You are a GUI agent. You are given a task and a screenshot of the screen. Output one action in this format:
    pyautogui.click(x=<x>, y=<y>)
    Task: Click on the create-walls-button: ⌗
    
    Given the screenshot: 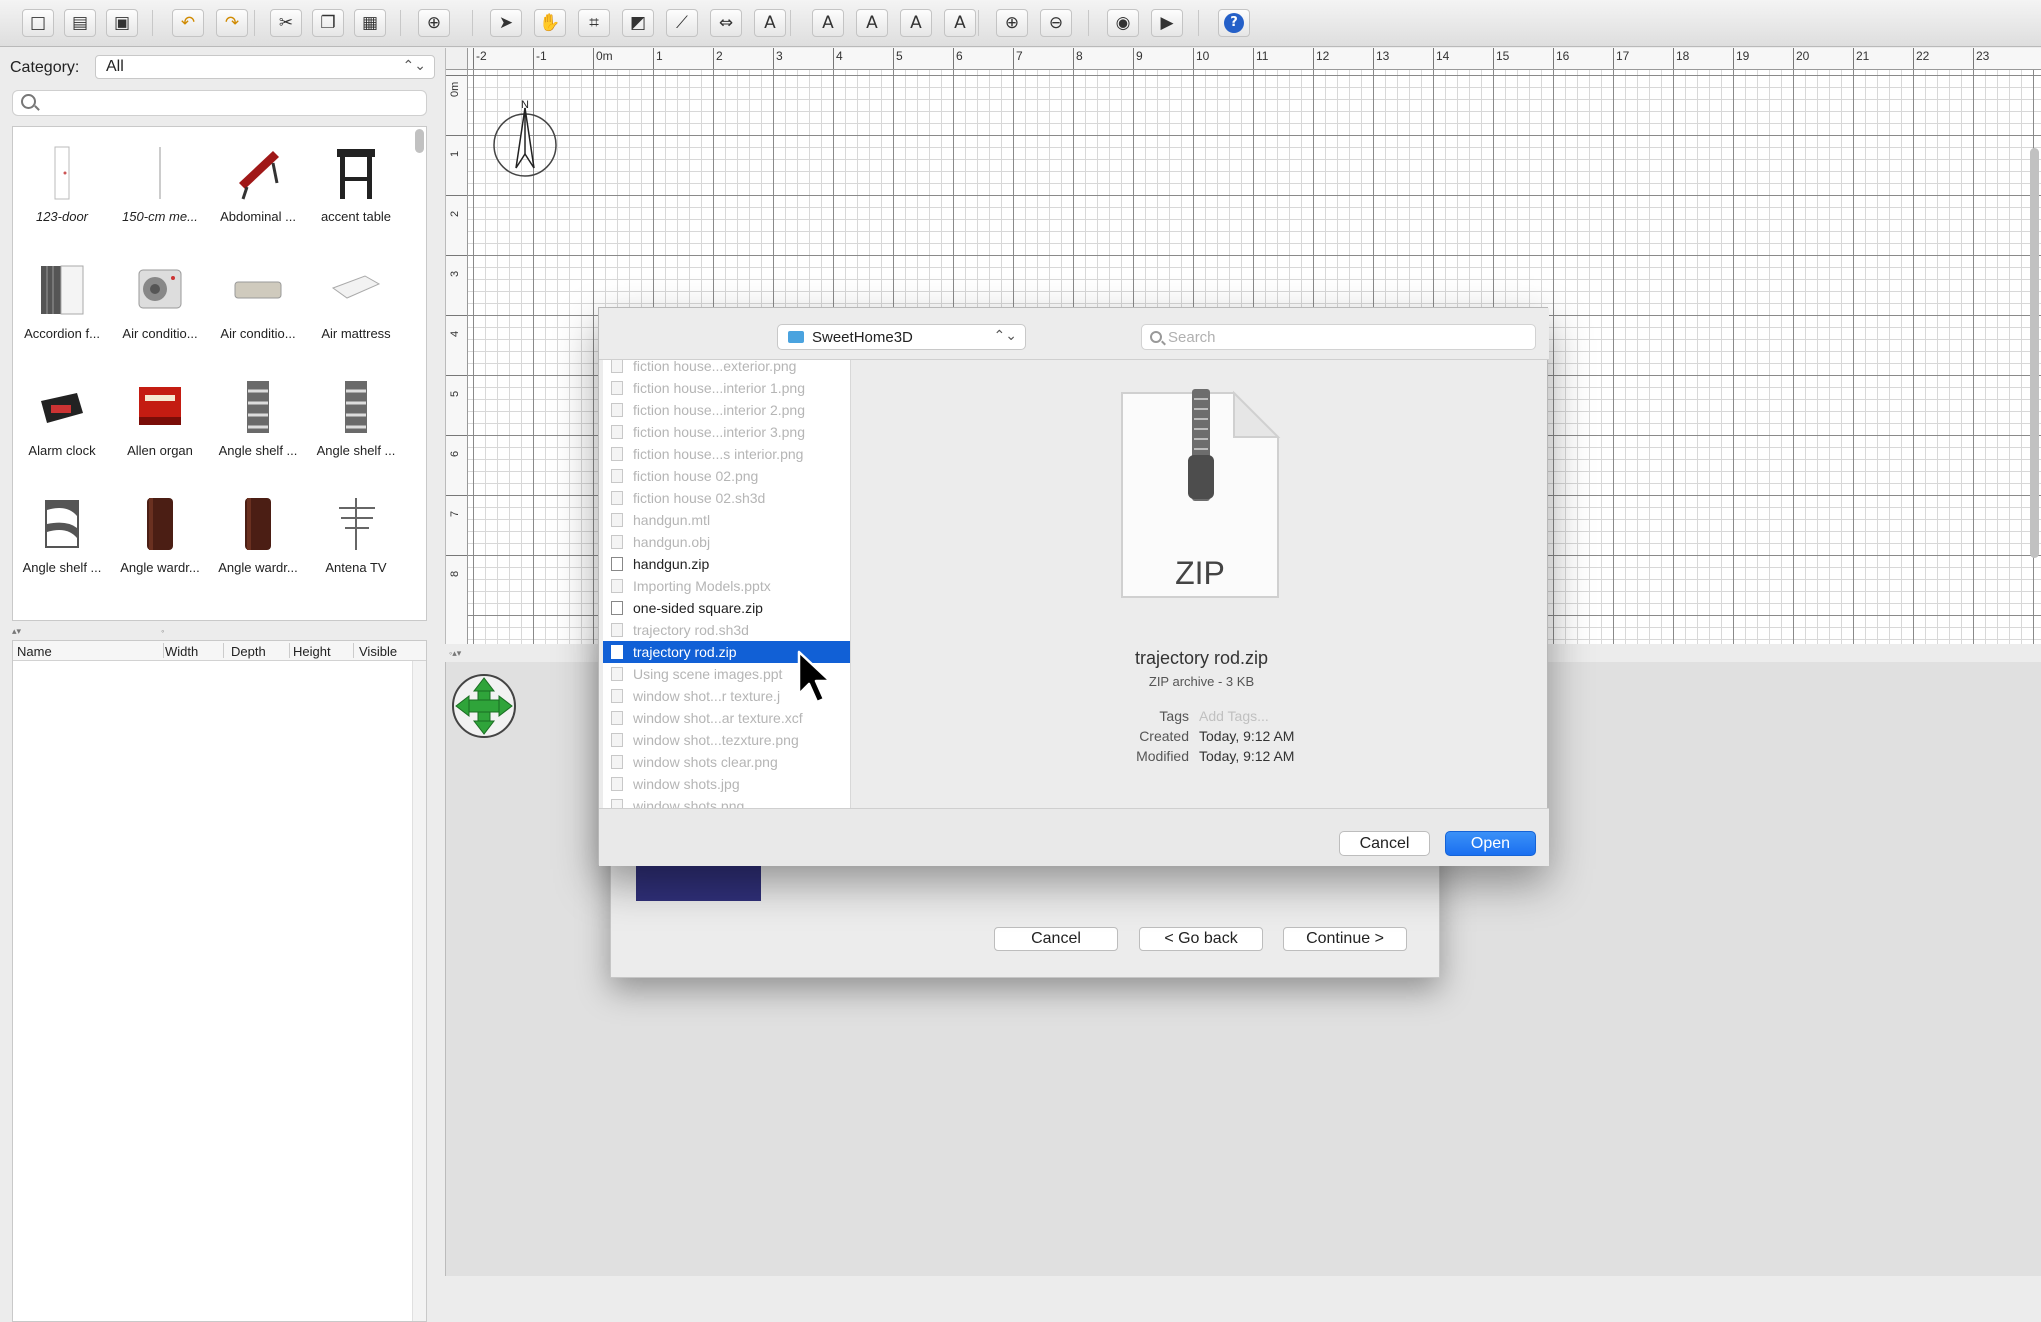 What is the action you would take?
    pyautogui.click(x=594, y=23)
    